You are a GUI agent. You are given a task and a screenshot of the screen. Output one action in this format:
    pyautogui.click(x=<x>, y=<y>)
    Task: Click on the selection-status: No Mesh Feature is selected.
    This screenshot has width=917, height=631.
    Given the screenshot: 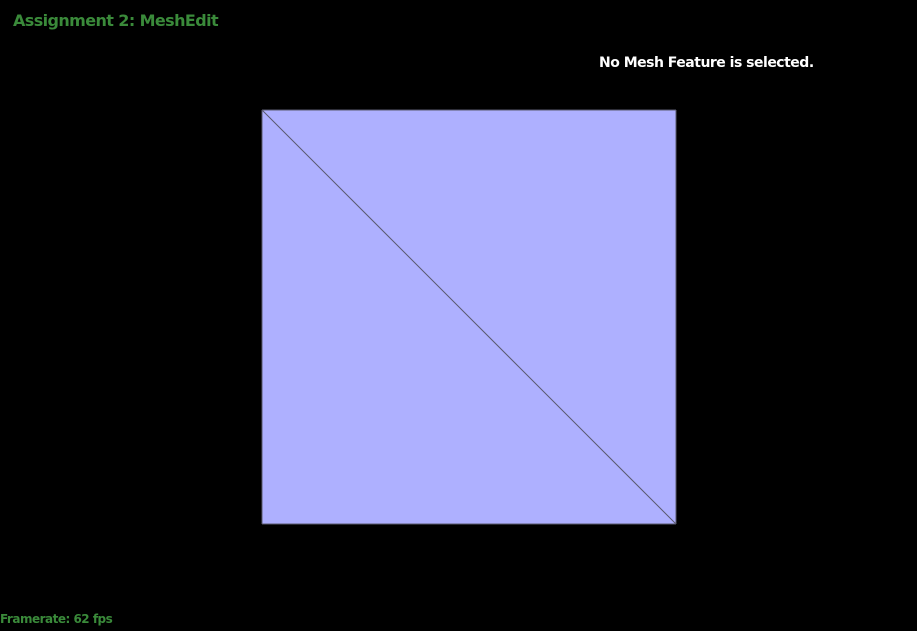 What is the action you would take?
    pyautogui.click(x=706, y=63)
    